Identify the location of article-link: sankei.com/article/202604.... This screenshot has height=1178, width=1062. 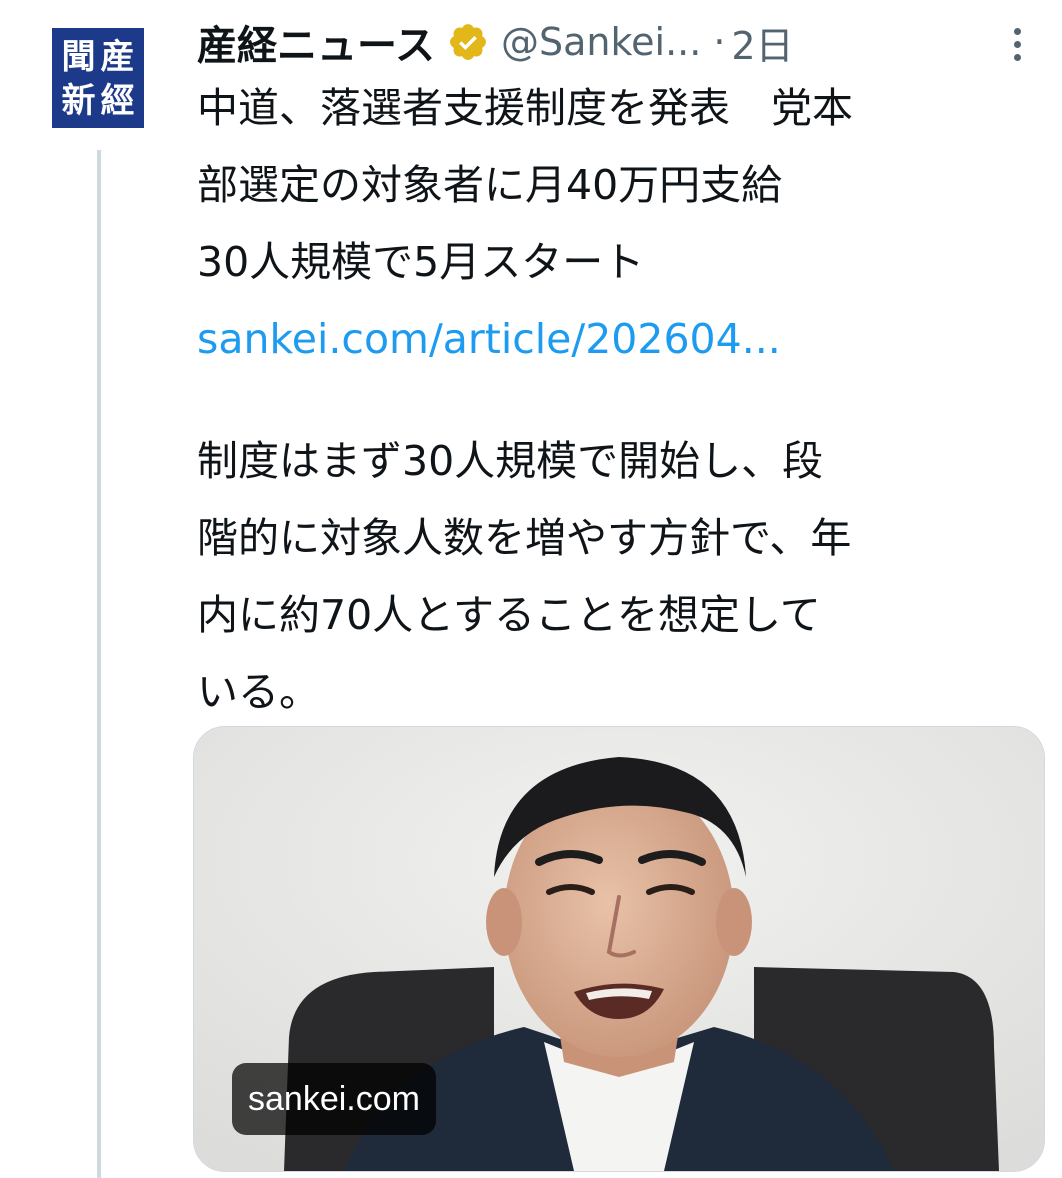
(622, 339).